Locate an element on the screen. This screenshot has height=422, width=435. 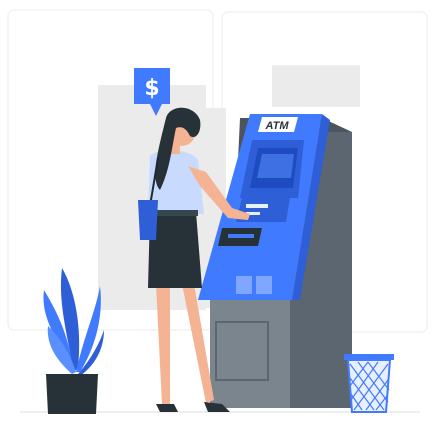
dollar-icon: $ is located at coordinates (151, 88).